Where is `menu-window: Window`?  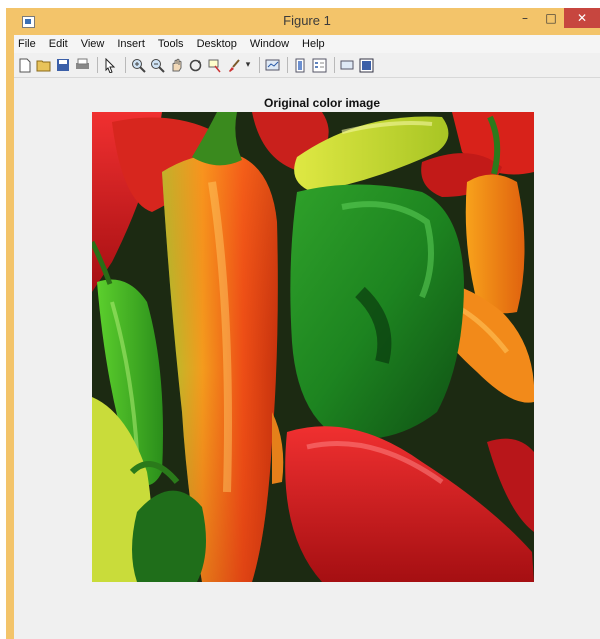
menu-window: Window is located at coordinates (269, 44).